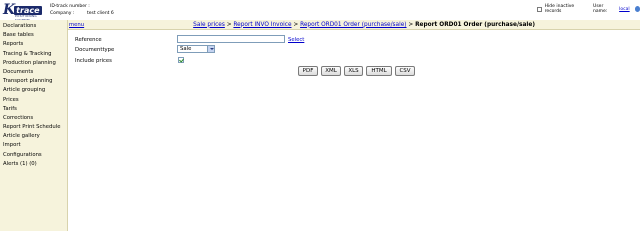  Describe the element at coordinates (33, 164) in the screenshot. I see `sidebar-item-alerts: Alerts (1) (0)` at that location.